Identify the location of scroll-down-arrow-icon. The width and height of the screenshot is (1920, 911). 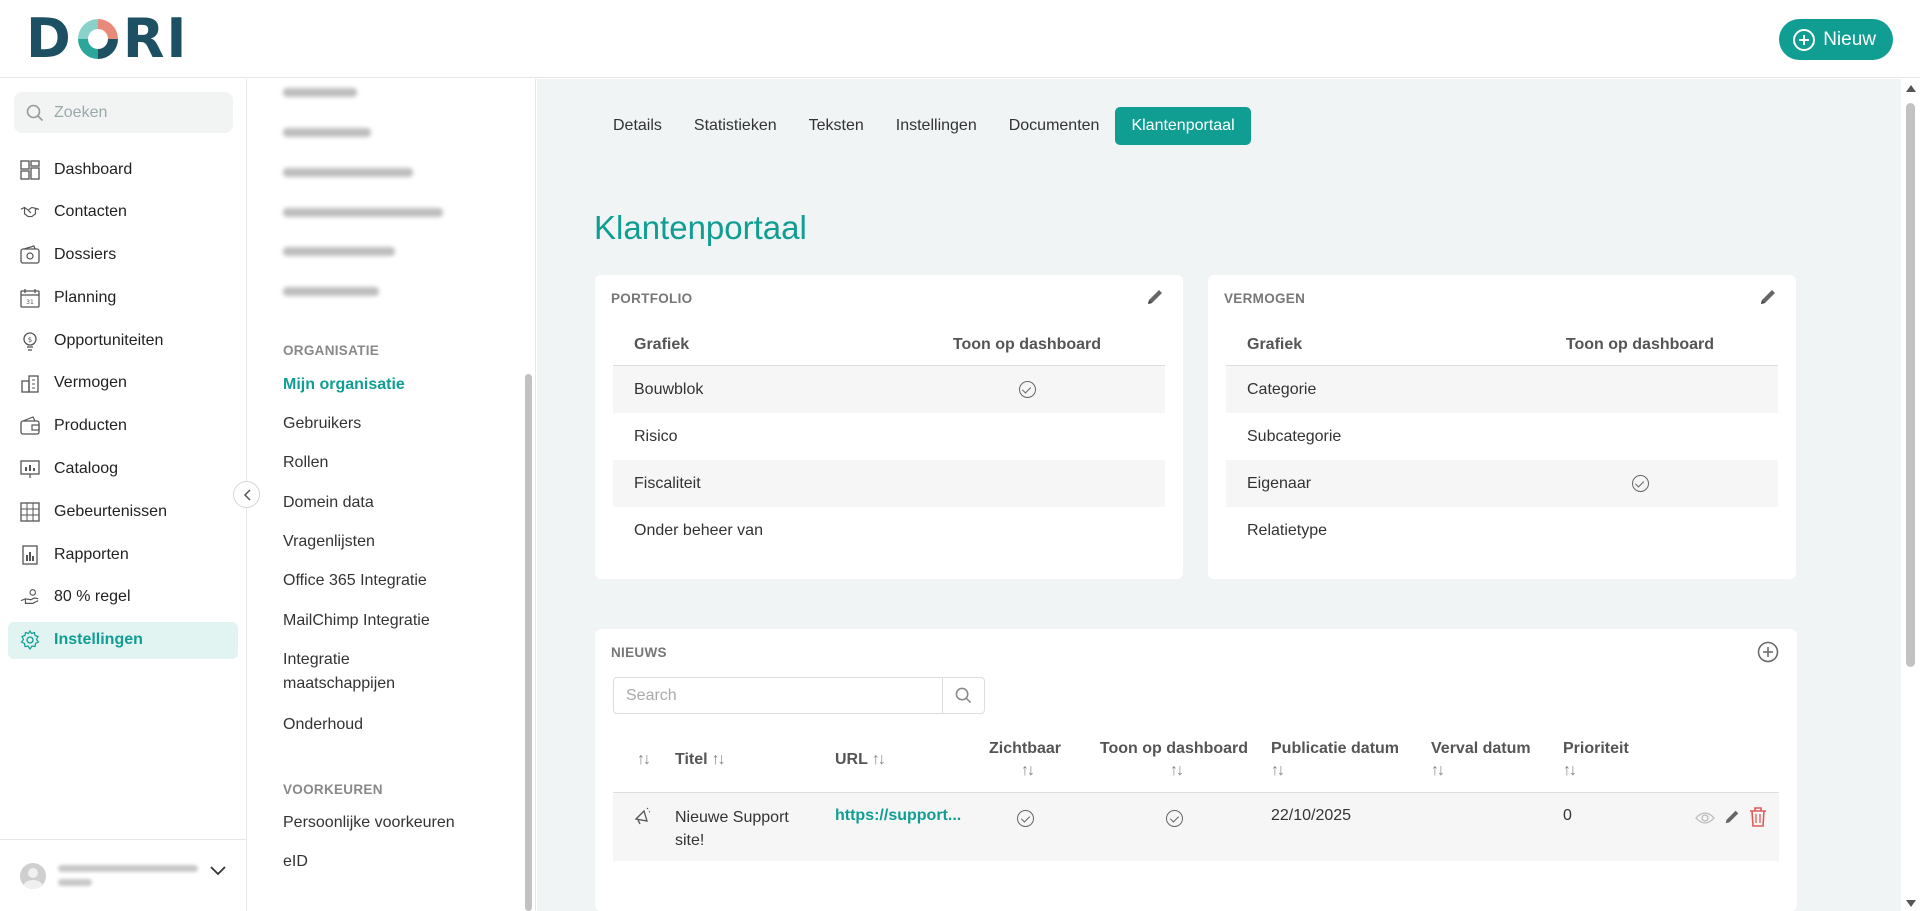
(1911, 903).